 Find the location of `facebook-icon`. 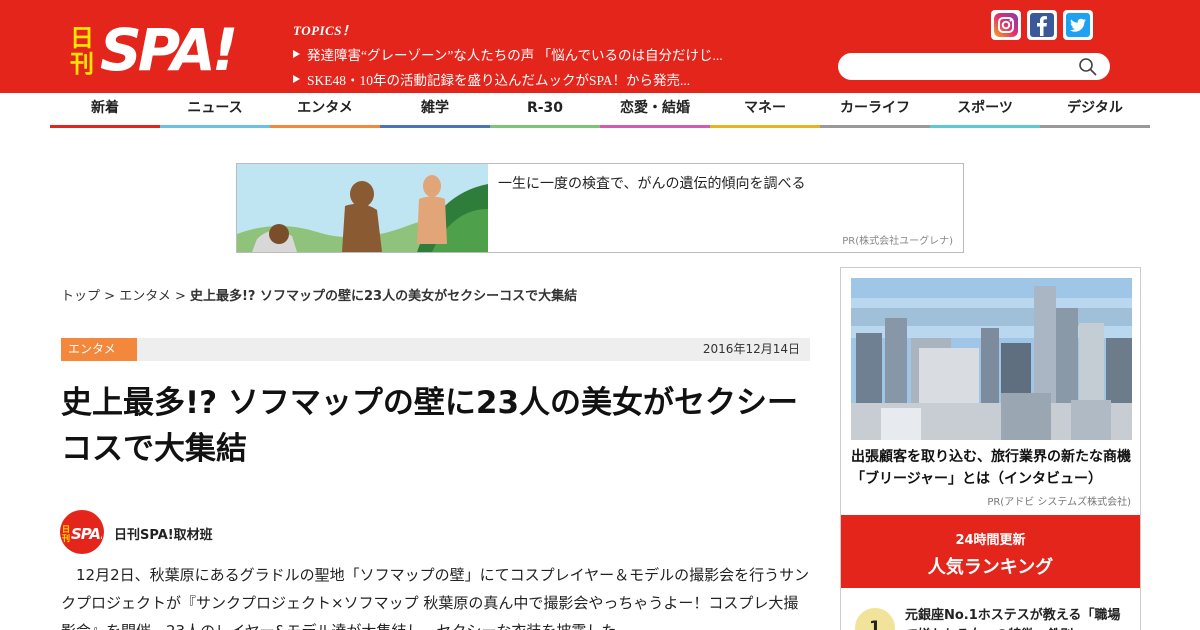

facebook-icon is located at coordinates (1042, 25).